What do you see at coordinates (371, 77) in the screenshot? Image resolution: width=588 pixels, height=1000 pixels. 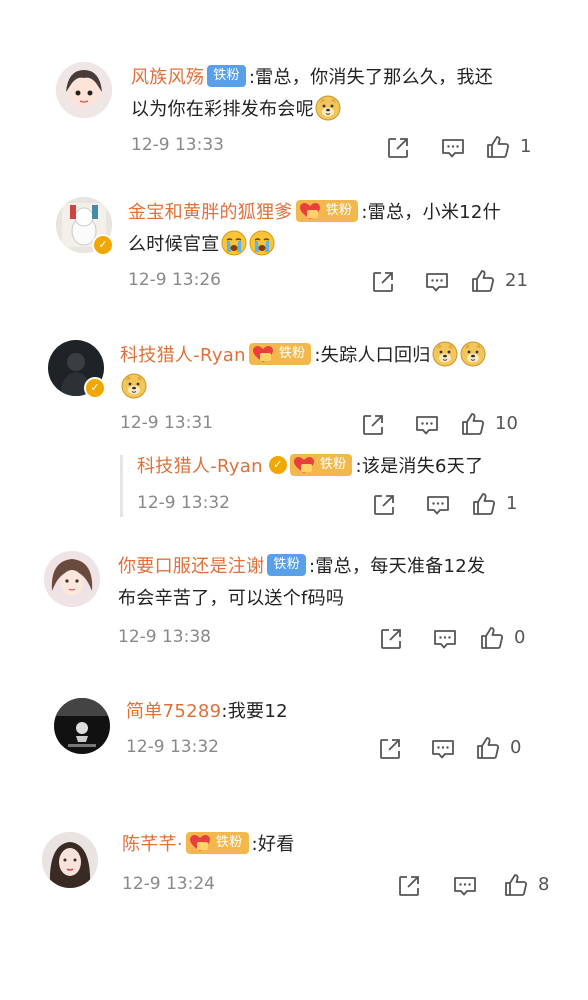 I see `comment-body: :雷总，你消失了那么久，我还` at bounding box center [371, 77].